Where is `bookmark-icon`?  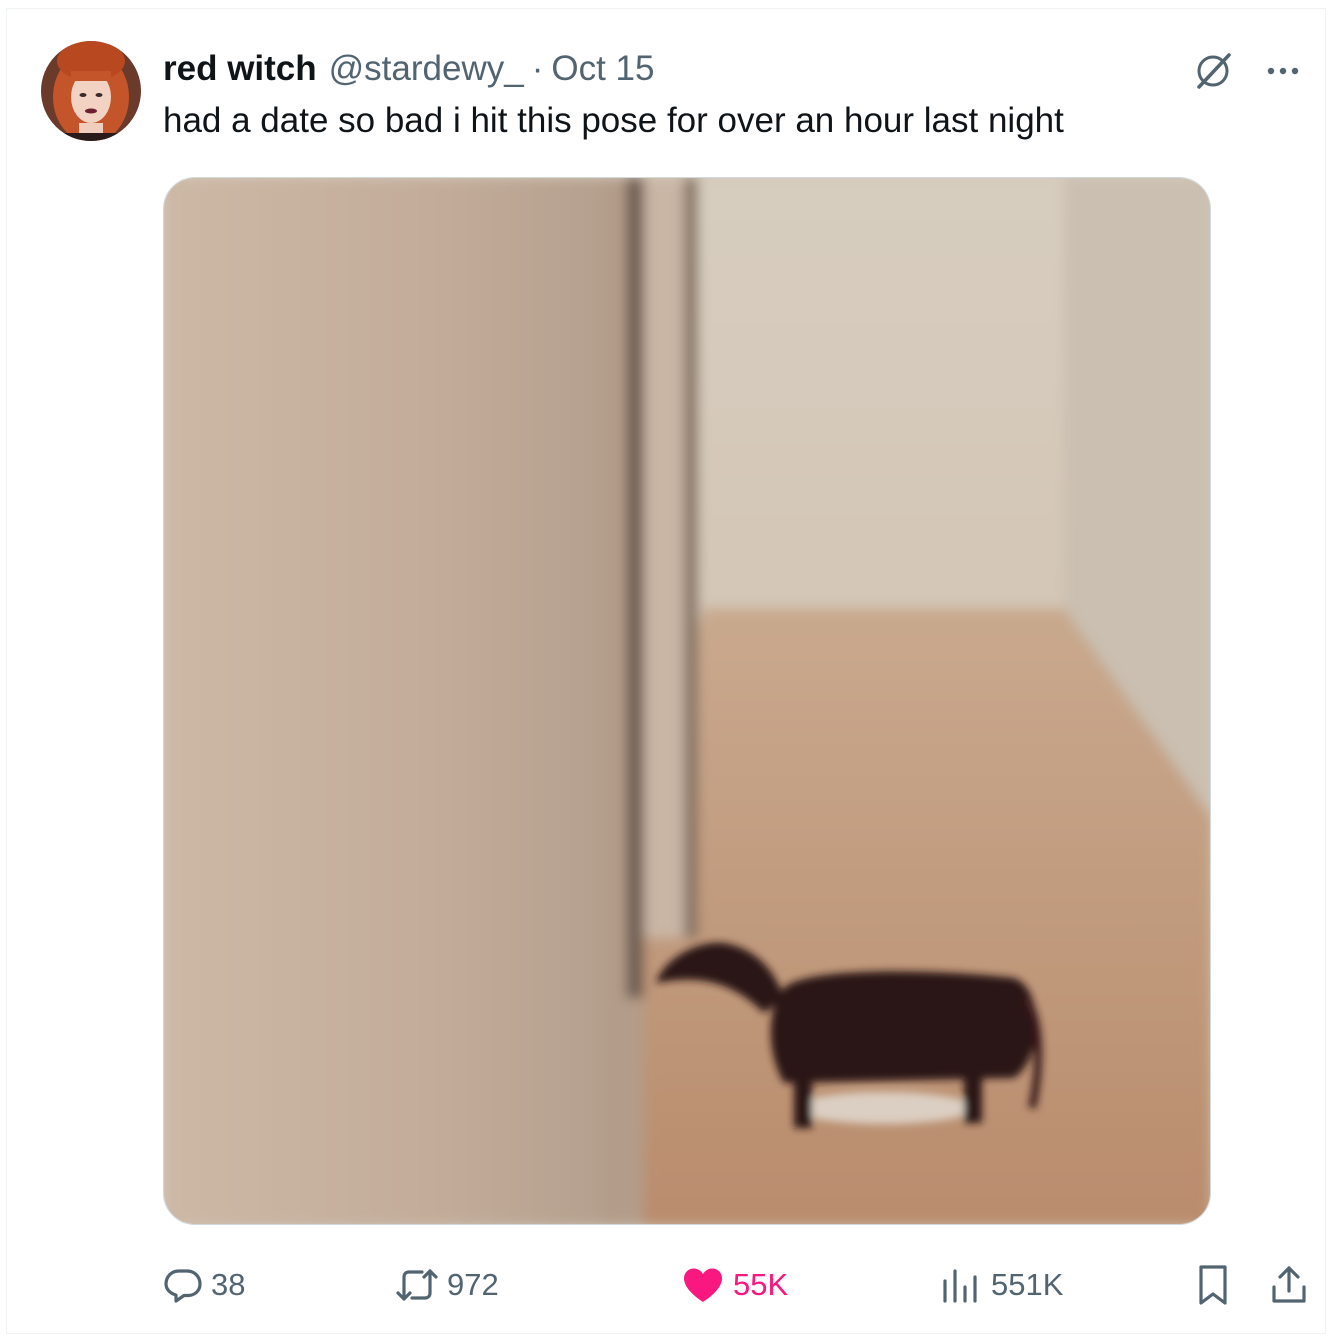
bookmark-icon is located at coordinates (1213, 1285).